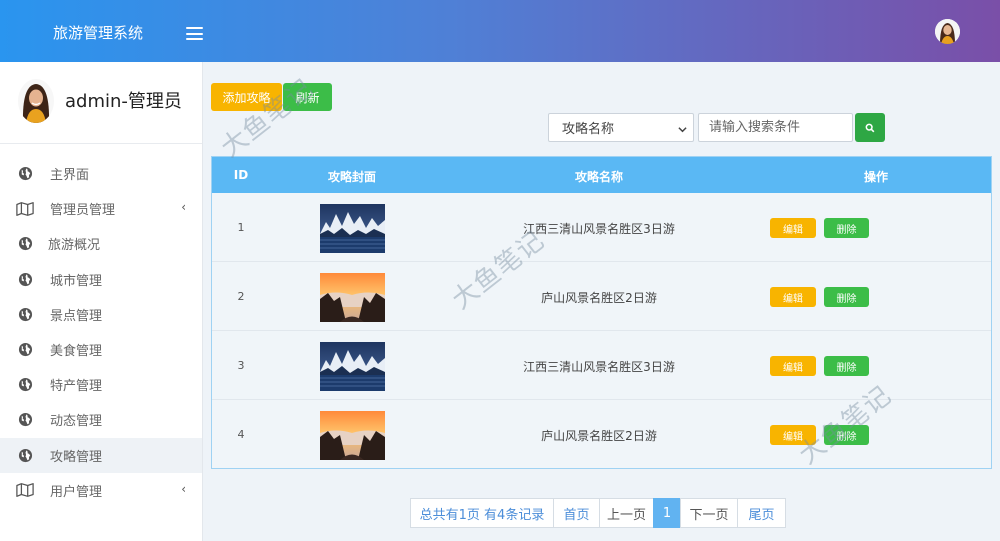 This screenshot has width=1000, height=541. What do you see at coordinates (241, 296) in the screenshot?
I see `row-id: 2` at bounding box center [241, 296].